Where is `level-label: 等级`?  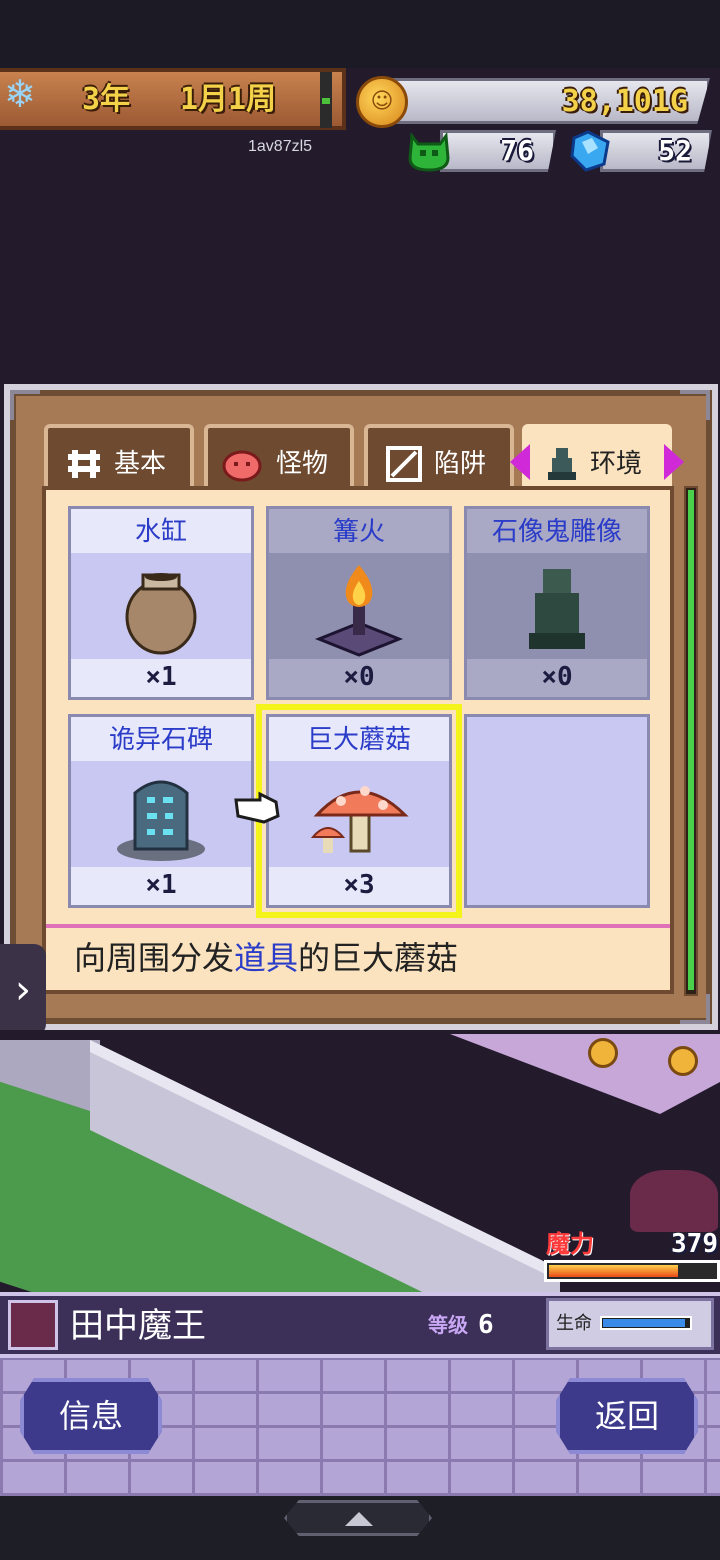
level-label: 等级 is located at coordinates (448, 1325).